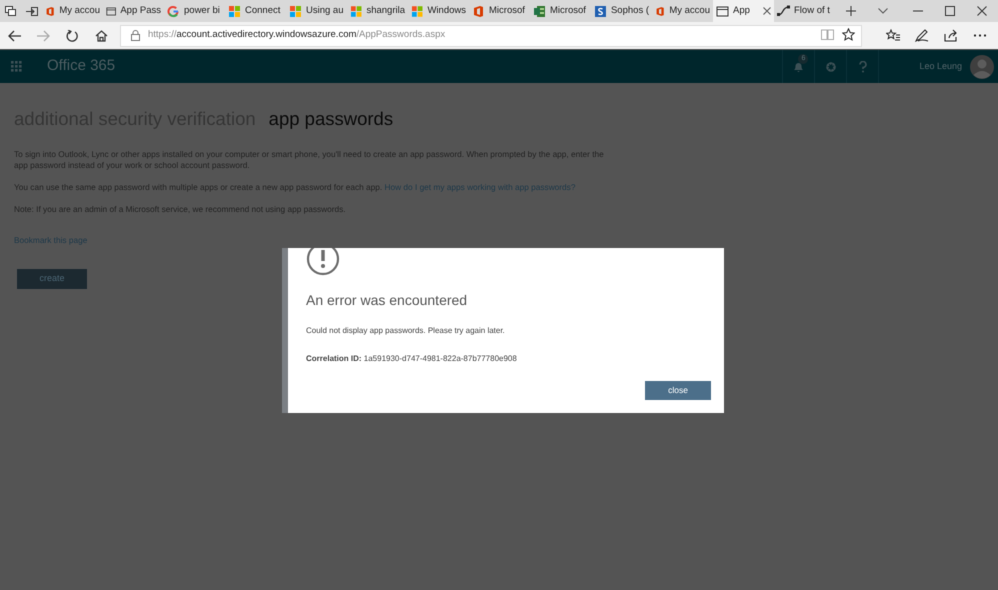 The image size is (998, 590). I want to click on refresh-icon, so click(73, 36).